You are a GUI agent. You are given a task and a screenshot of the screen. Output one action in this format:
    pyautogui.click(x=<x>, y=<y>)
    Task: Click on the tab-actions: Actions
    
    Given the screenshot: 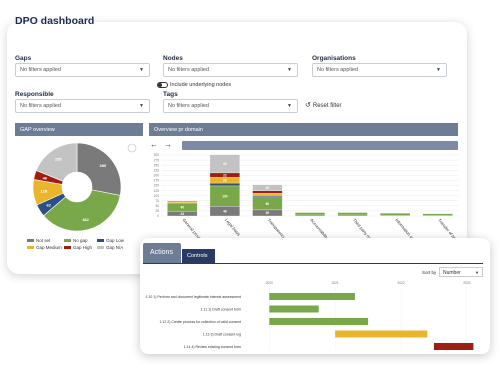 What is the action you would take?
    pyautogui.click(x=162, y=253)
    